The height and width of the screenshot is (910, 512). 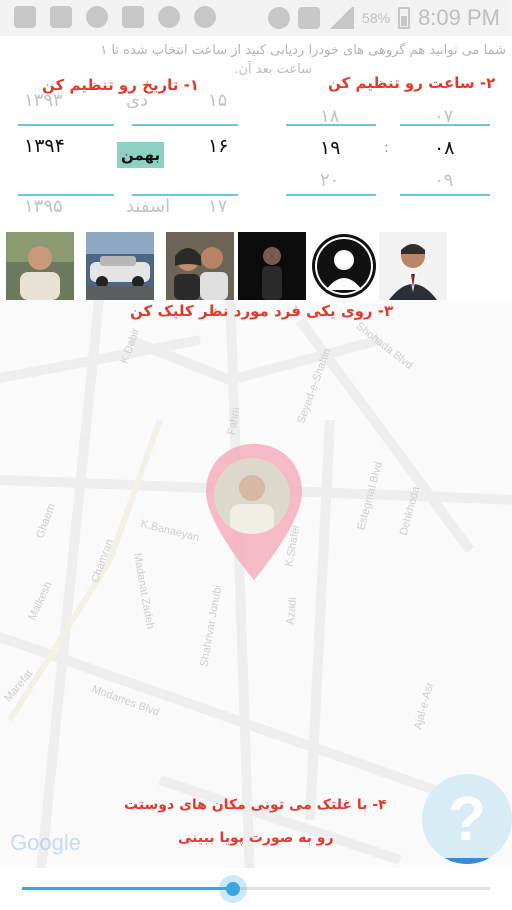 I want to click on add-icon, so click(x=25, y=17).